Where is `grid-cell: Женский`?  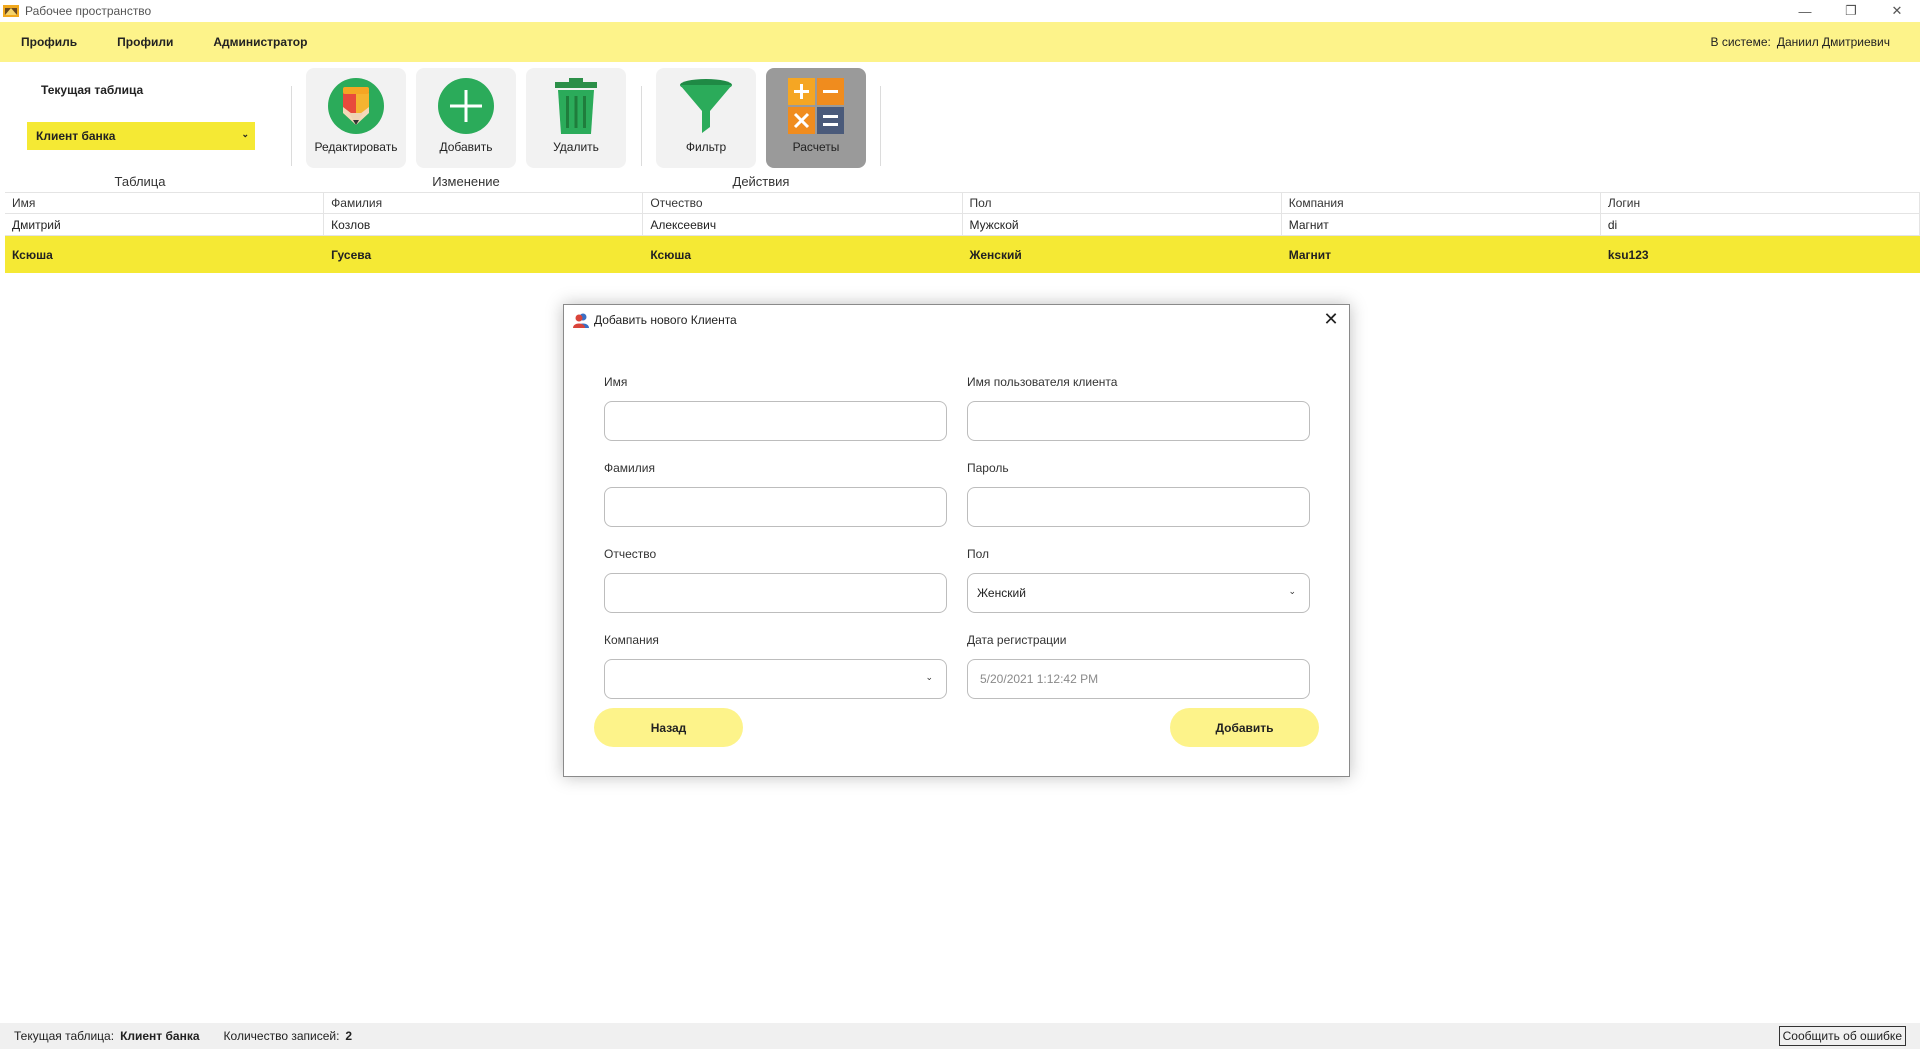 grid-cell: Женский is located at coordinates (1122, 254).